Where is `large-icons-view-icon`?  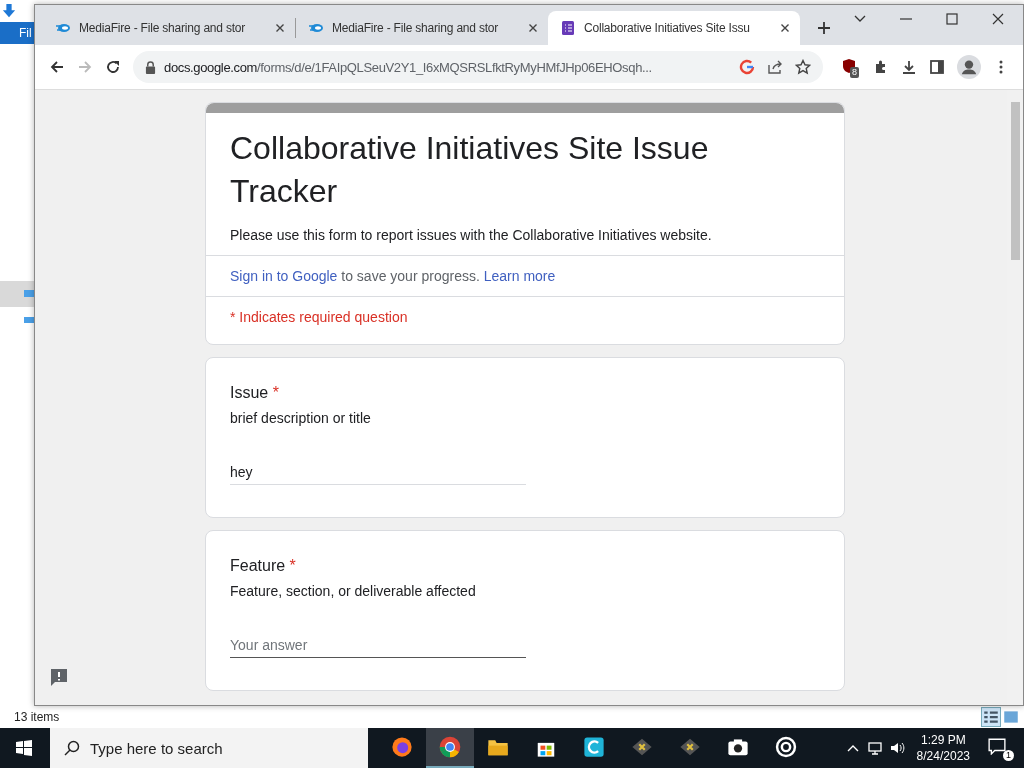 large-icons-view-icon is located at coordinates (1011, 717).